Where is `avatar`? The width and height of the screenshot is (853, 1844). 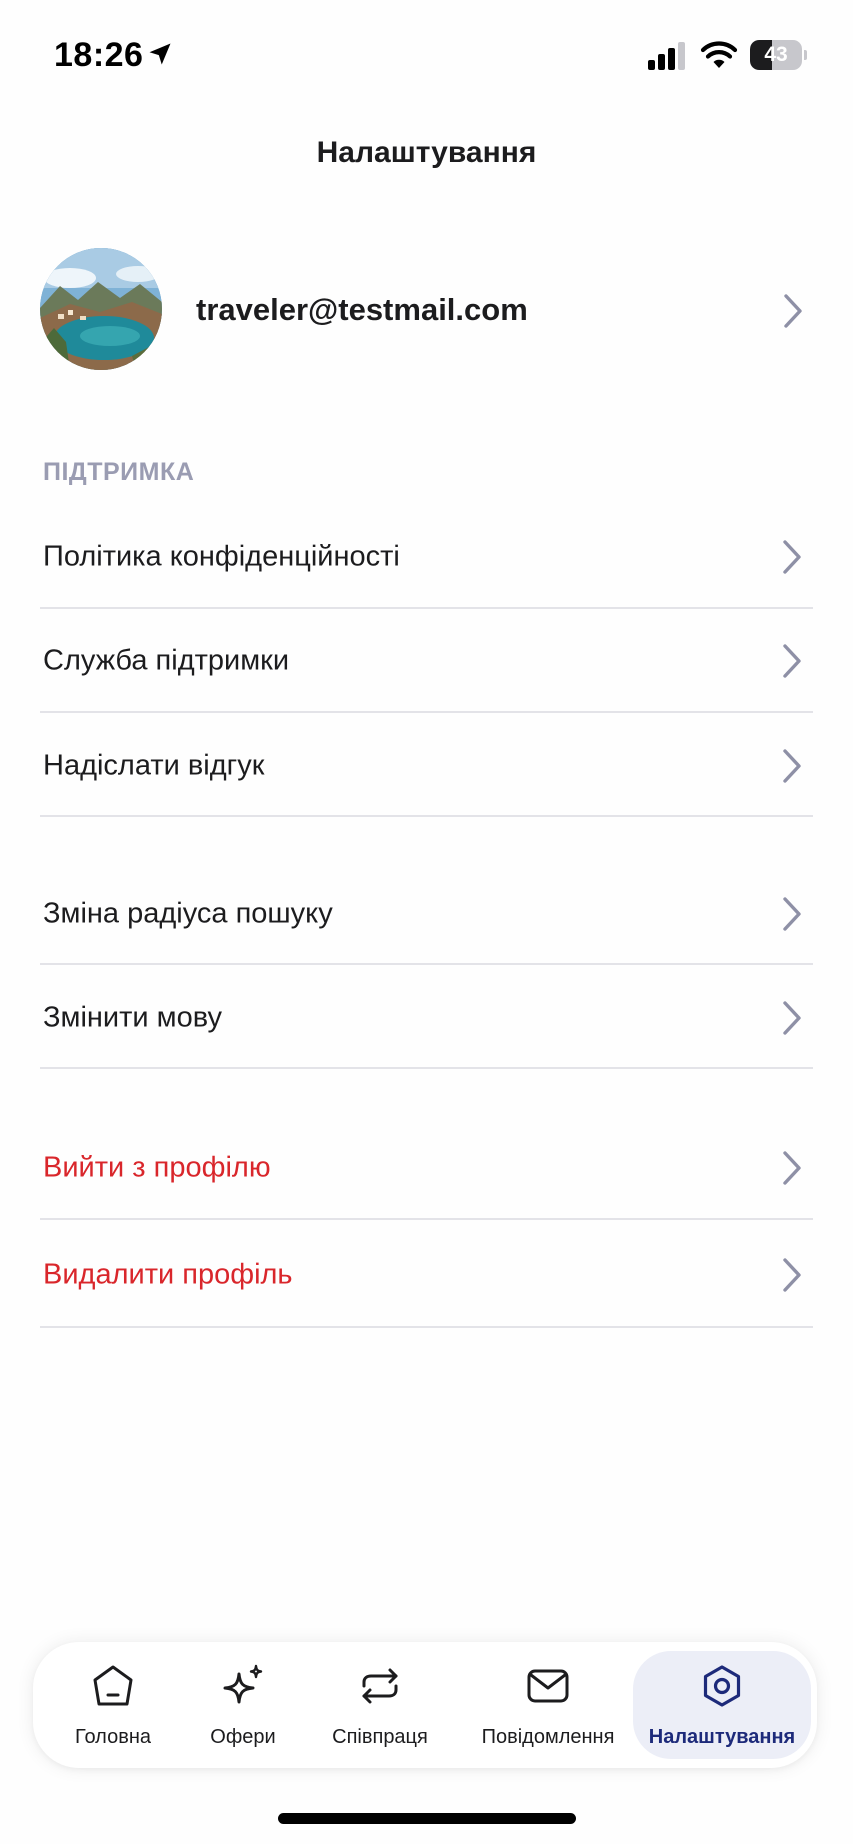 avatar is located at coordinates (101, 309).